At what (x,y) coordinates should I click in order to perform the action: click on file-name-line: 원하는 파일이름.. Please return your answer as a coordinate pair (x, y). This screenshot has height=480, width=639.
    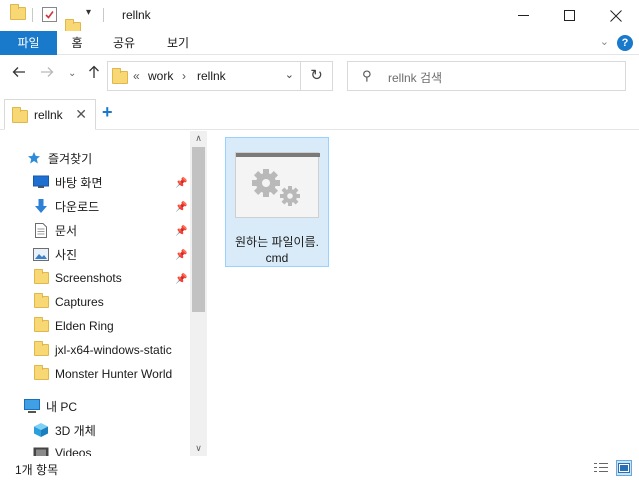
    Looking at the image, I should click on (277, 242).